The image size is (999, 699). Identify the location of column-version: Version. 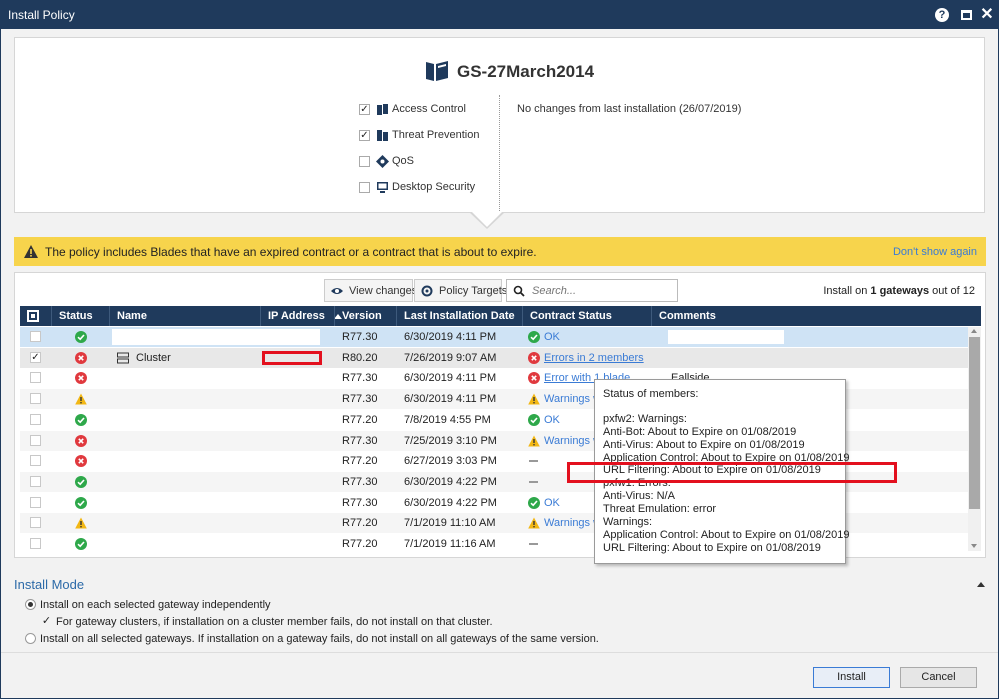
(366, 316).